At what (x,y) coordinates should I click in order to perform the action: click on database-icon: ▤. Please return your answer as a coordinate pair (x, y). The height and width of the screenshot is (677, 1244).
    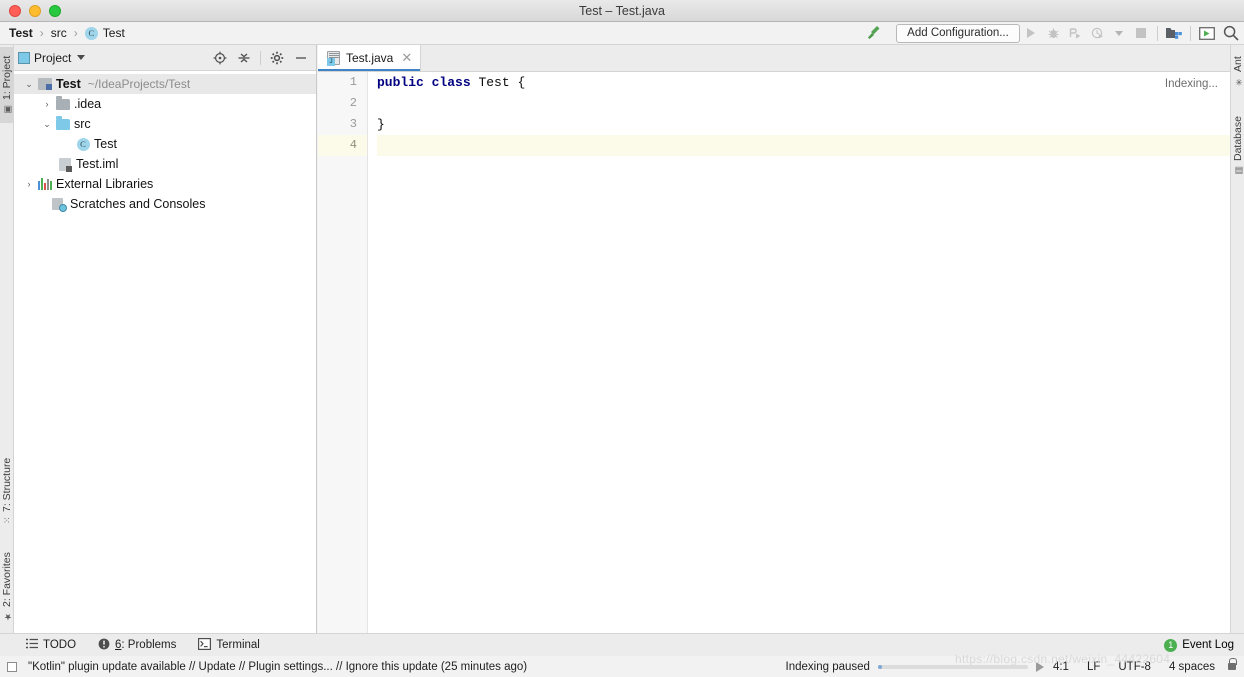
    Looking at the image, I should click on (1238, 170).